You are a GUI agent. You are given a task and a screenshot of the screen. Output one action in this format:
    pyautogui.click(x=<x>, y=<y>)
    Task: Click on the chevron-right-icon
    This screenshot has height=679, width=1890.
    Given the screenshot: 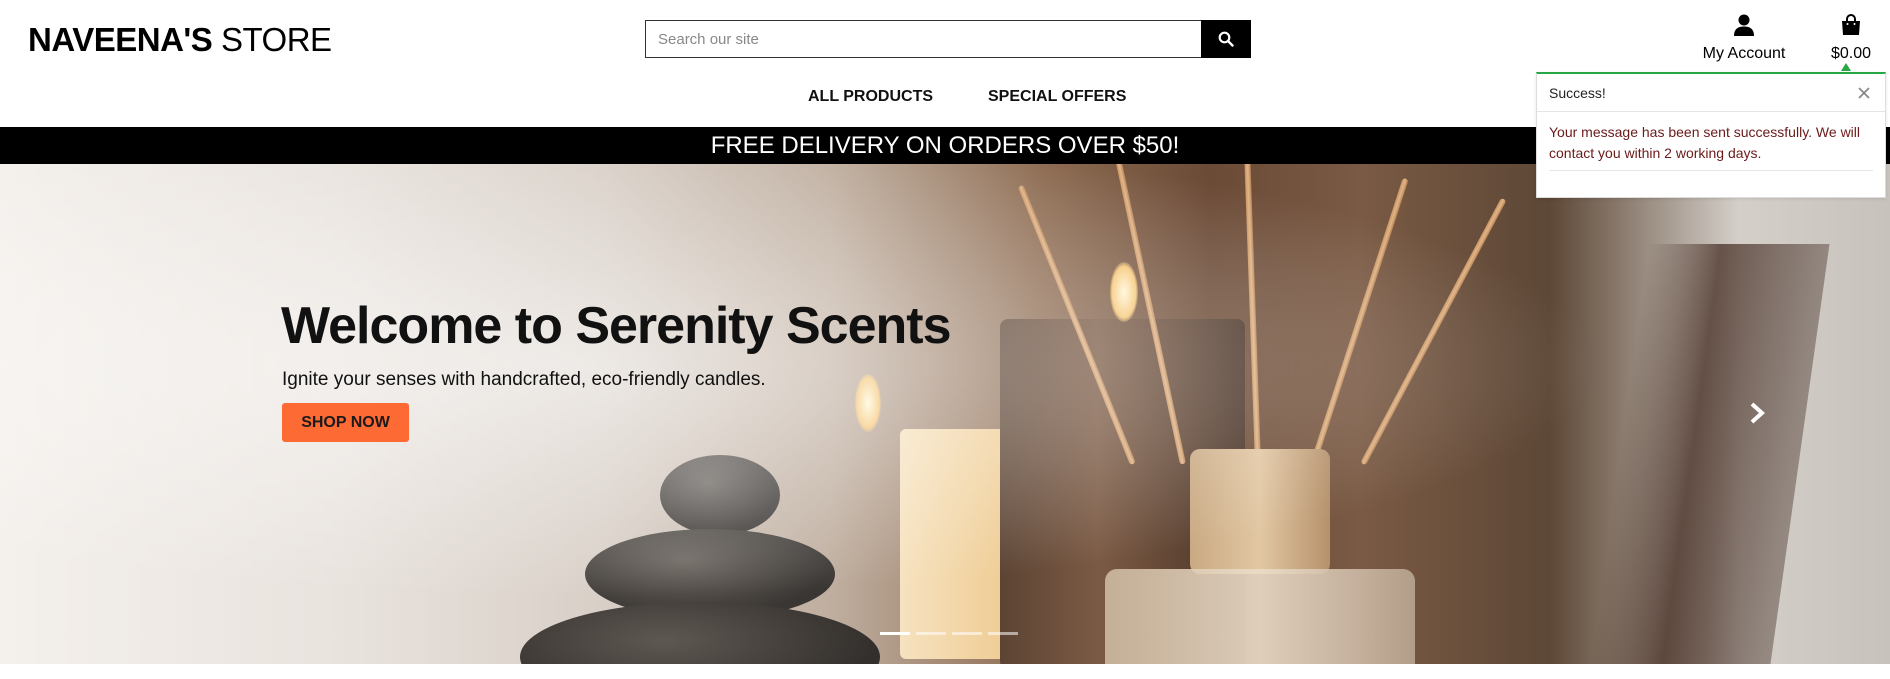 What is the action you would take?
    pyautogui.click(x=1757, y=413)
    